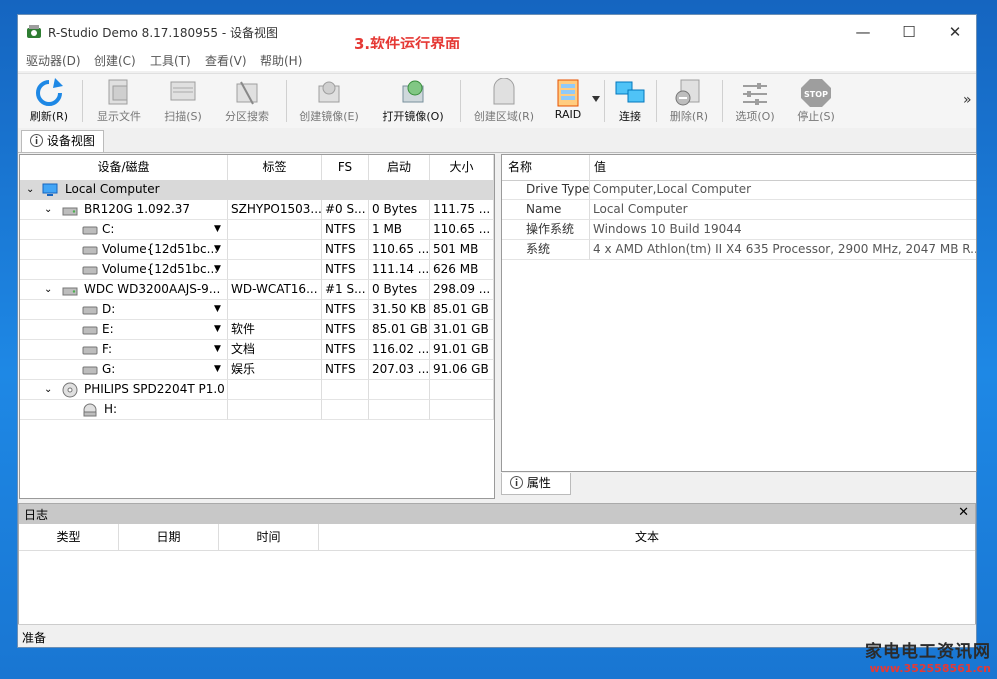  What do you see at coordinates (226, 60) in the screenshot?
I see `menu-view: 查看(V)` at bounding box center [226, 60].